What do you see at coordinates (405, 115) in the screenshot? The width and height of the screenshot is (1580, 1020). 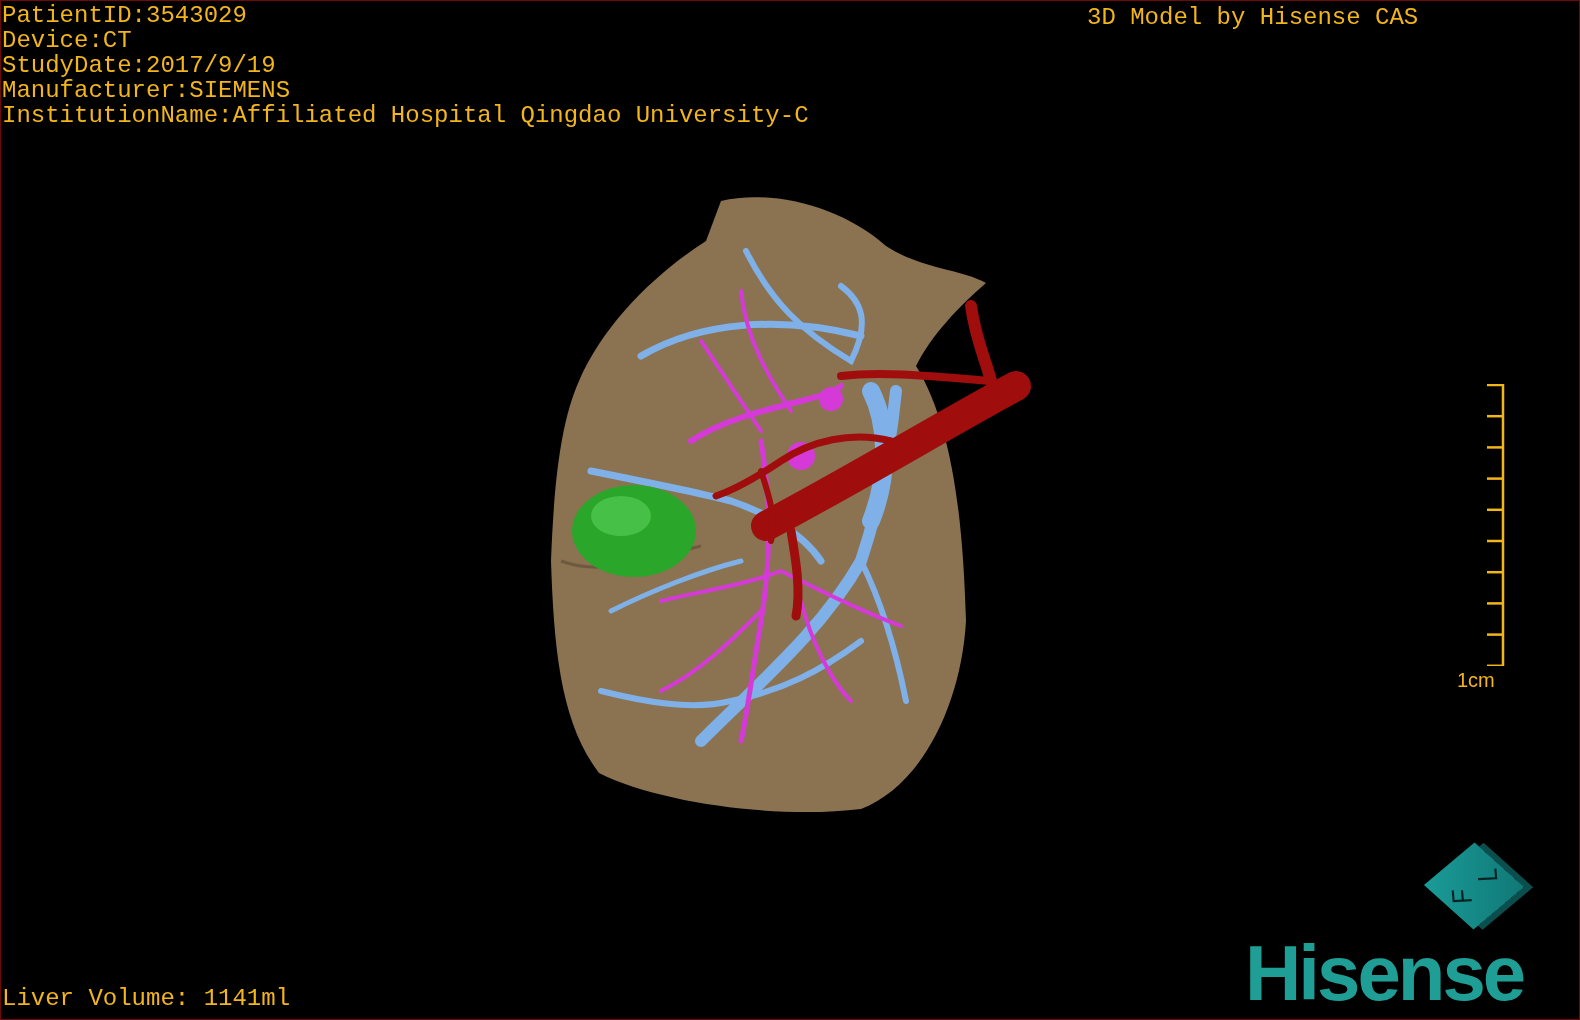 I see `info-text: InstitutionName:Affiliated Hospital Qingdao University-C` at bounding box center [405, 115].